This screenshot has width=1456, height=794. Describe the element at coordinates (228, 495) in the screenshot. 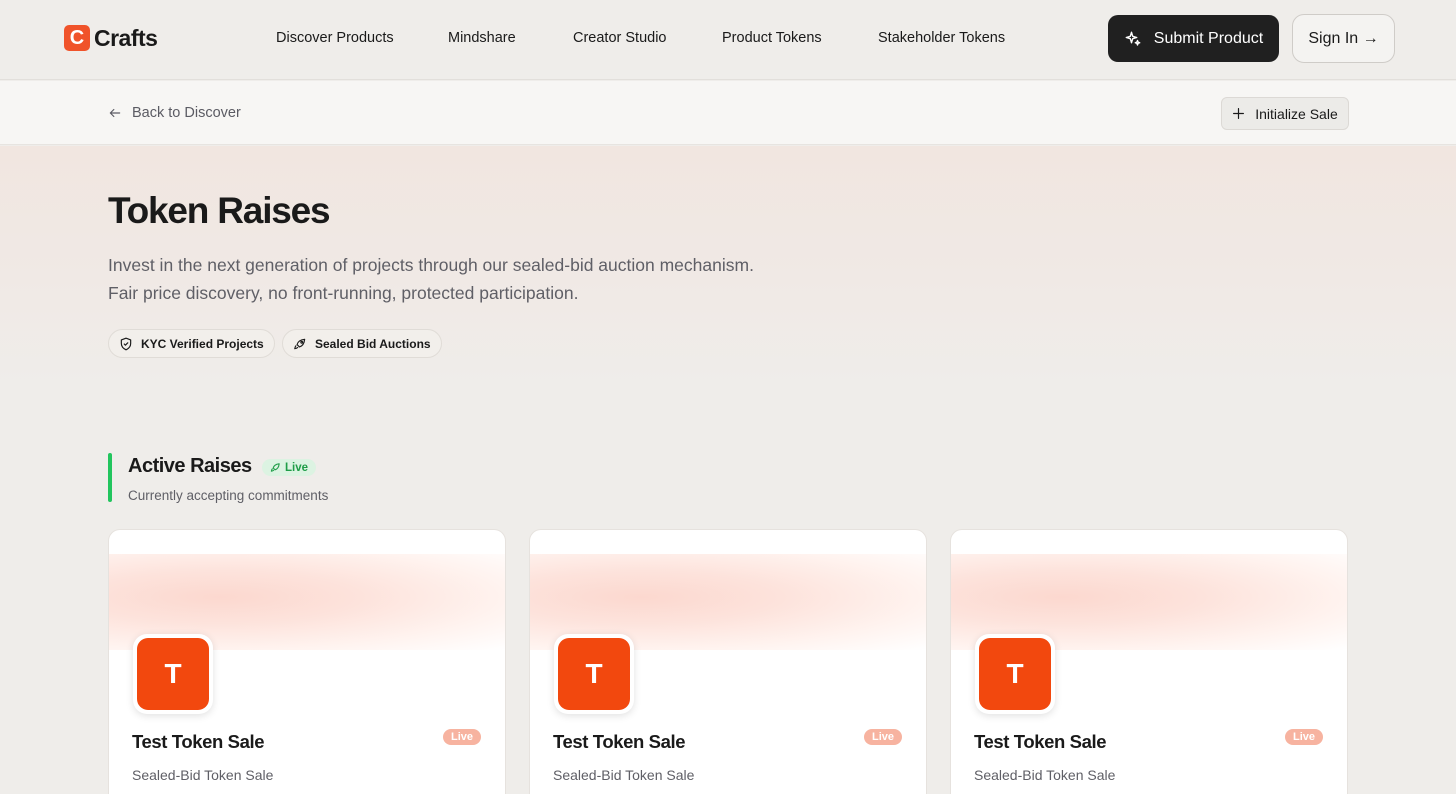

I see `active-raises-subtitle: Currently accepting commitments` at that location.